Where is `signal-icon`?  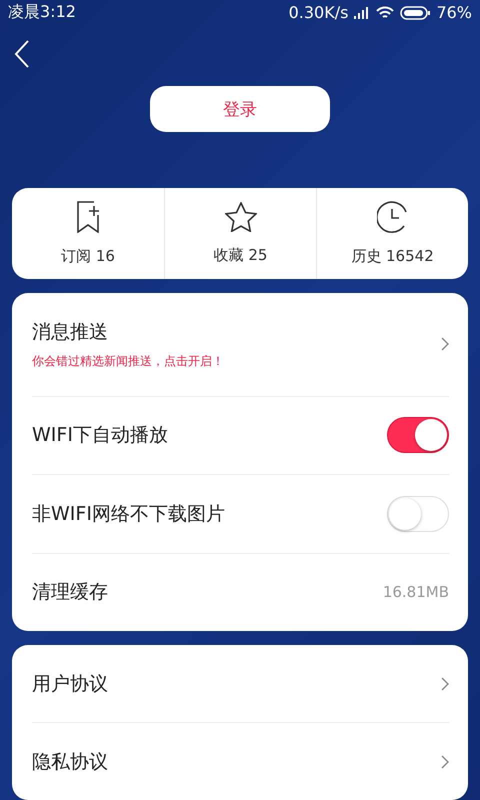
signal-icon is located at coordinates (362, 12).